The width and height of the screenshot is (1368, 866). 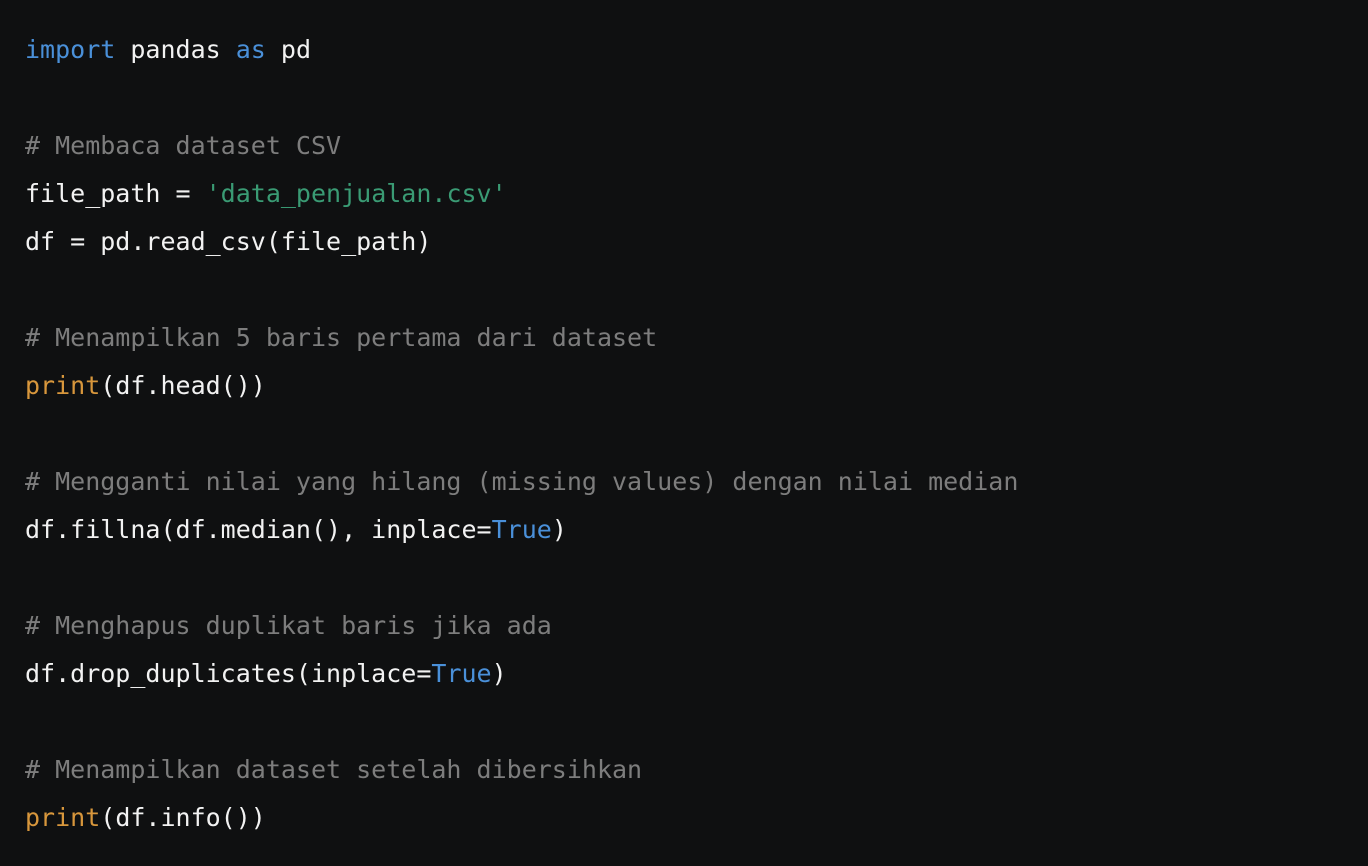 I want to click on code-token-comment: # Menghapus duplikat baris jika ada, so click(x=288, y=625).